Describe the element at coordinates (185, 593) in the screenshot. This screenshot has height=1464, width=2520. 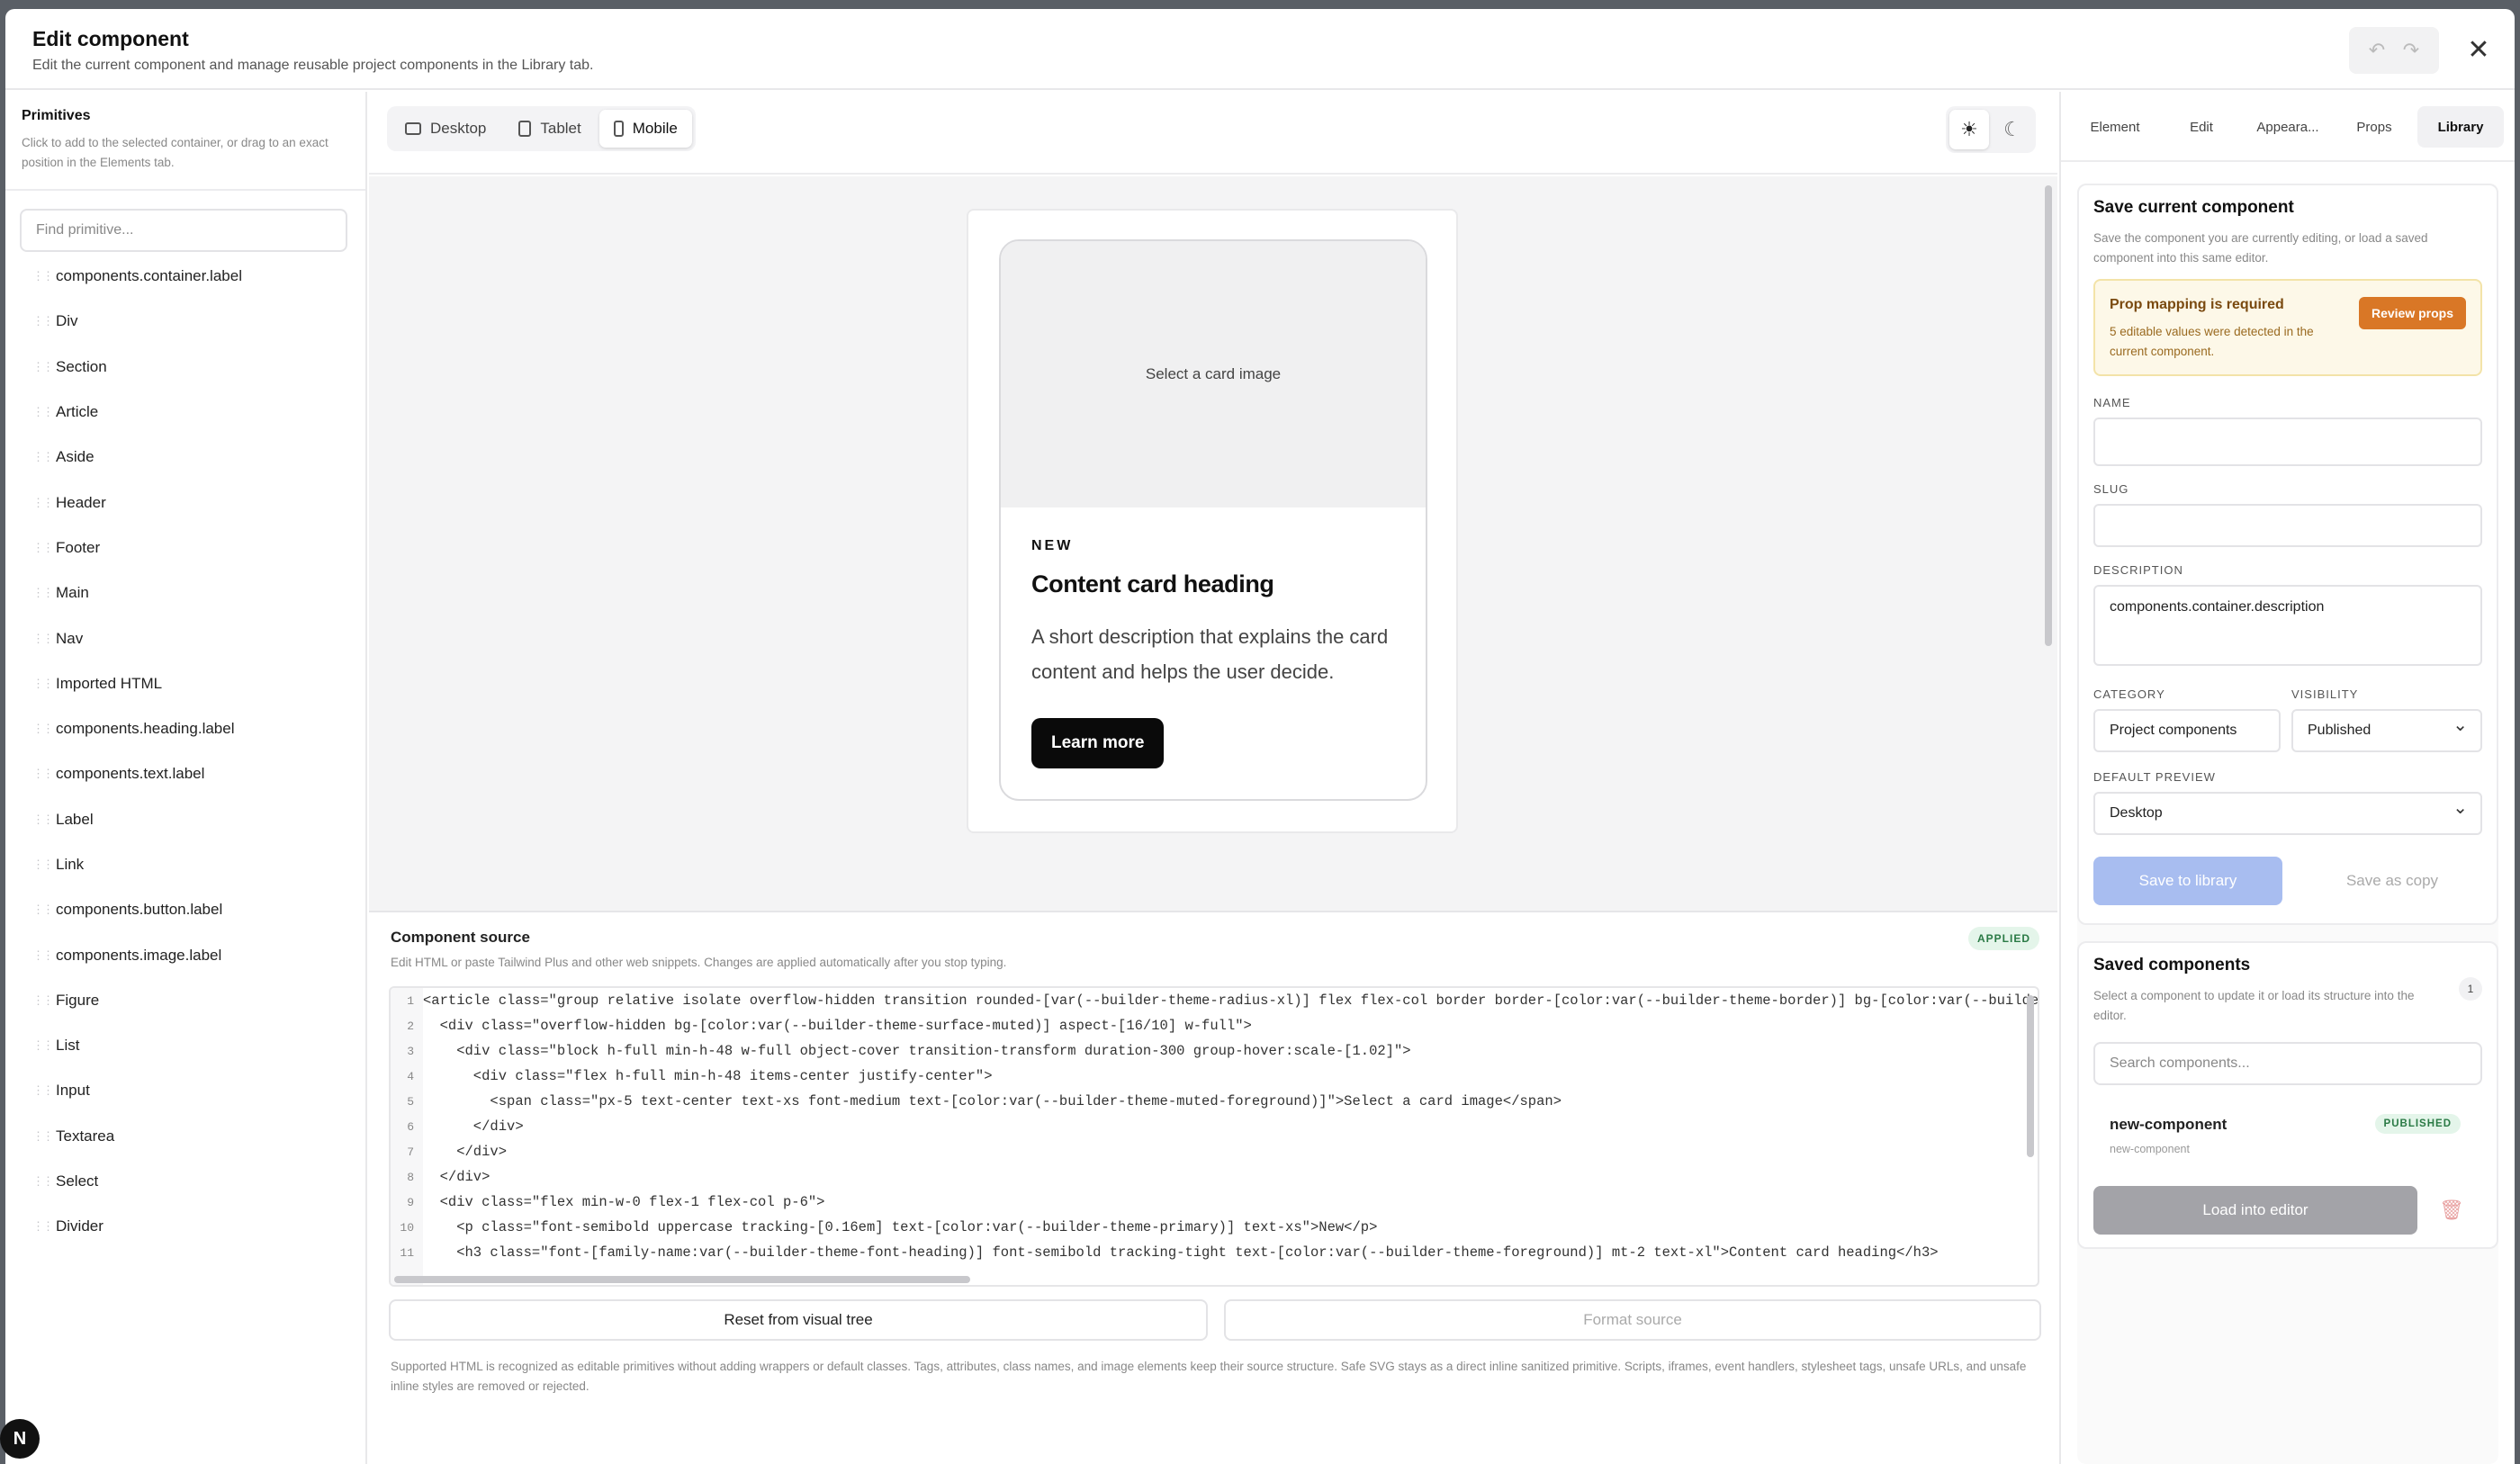
I see `primitive-item: ⋮⋮ Main` at that location.